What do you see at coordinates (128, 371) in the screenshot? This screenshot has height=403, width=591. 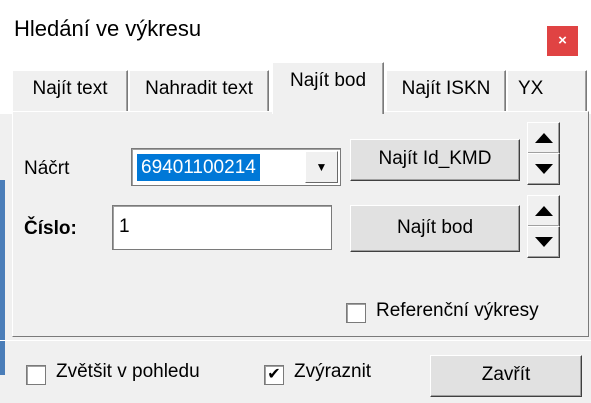 I see `zvetsit-v-pohledu-label: Zvětšit v pohledu` at bounding box center [128, 371].